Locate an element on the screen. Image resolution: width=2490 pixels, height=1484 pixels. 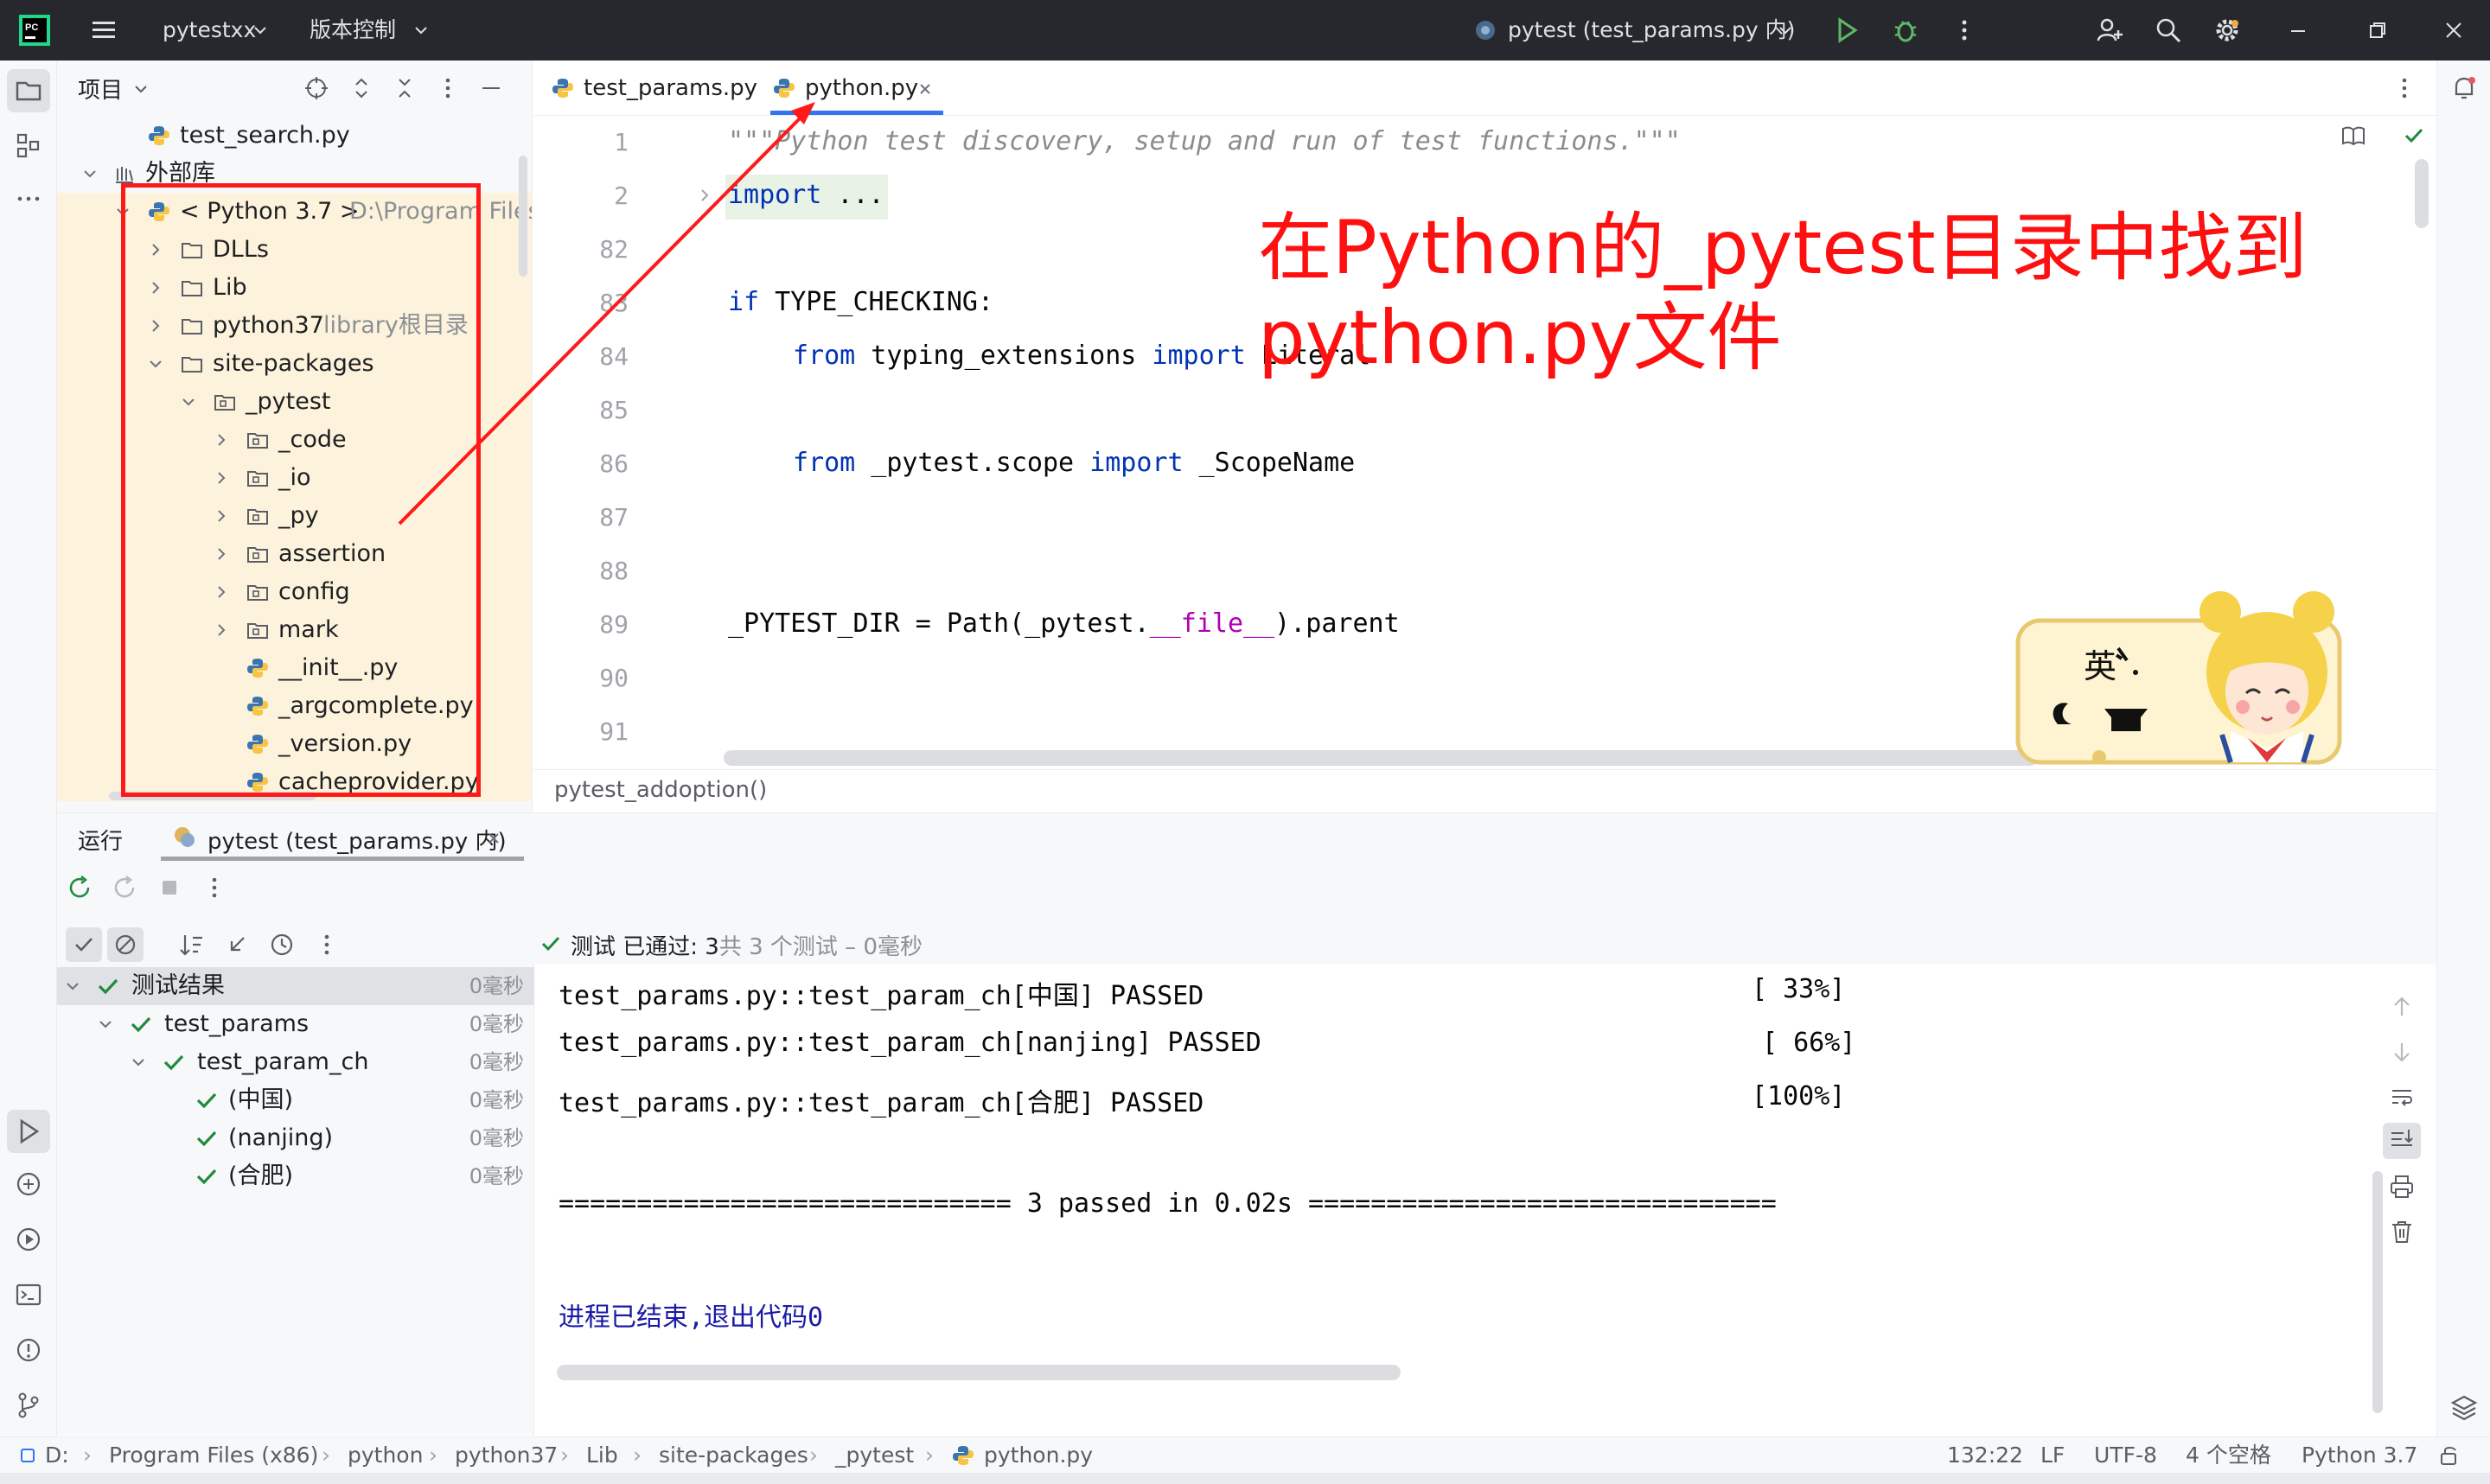
sticker-char: 英 is located at coordinates (2100, 666).